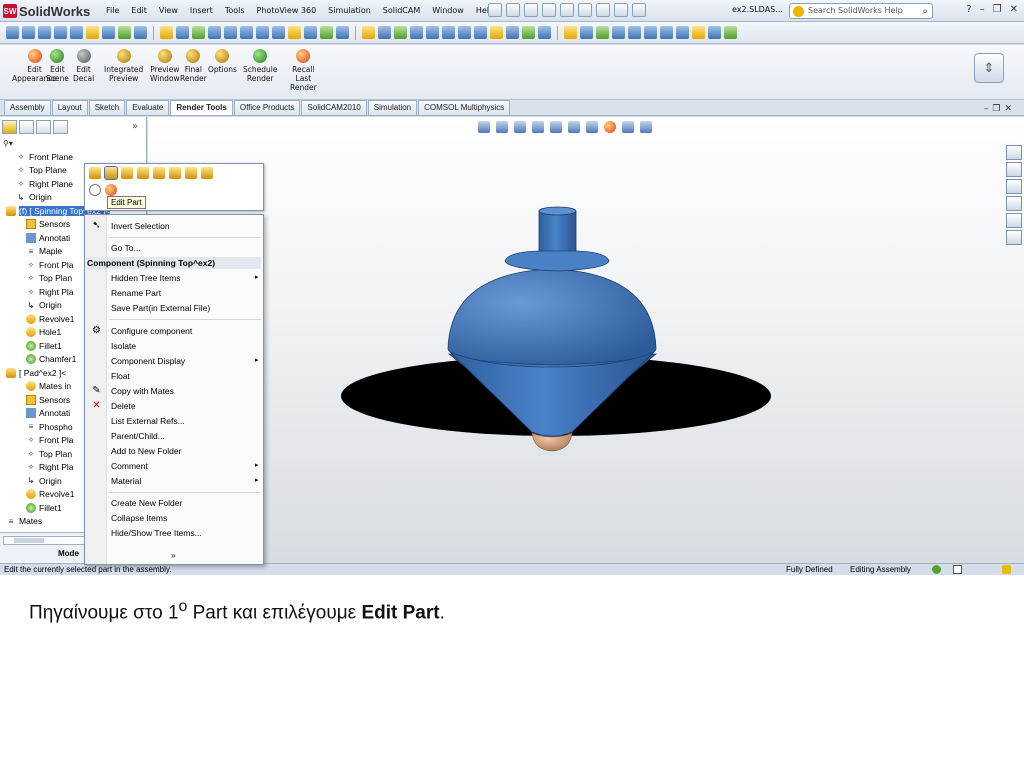 Image resolution: width=1024 pixels, height=768 pixels. I want to click on menu-solidcam: SolidCAM, so click(401, 11).